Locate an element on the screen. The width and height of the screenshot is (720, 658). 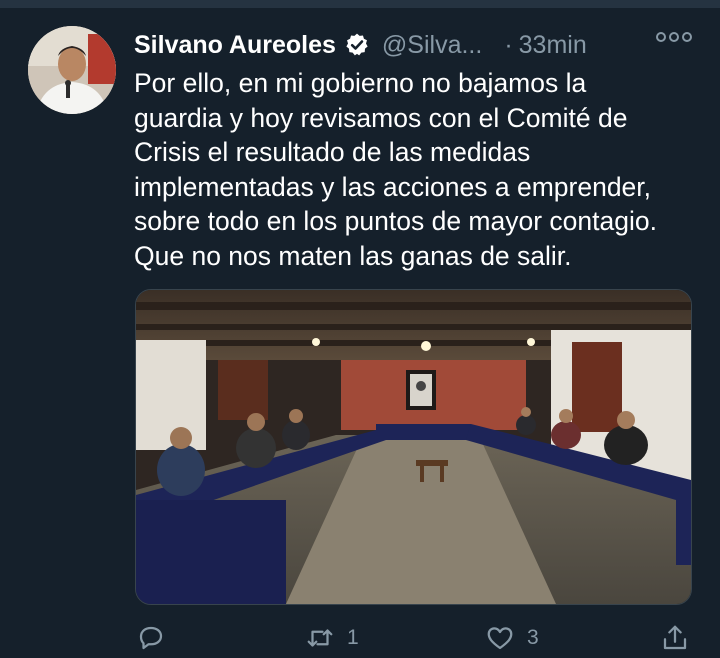
reply-icon is located at coordinates (151, 638).